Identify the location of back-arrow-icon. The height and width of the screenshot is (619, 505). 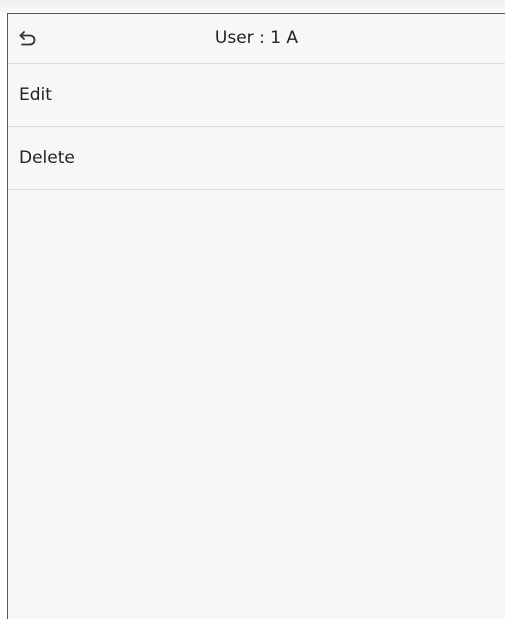
(27, 38).